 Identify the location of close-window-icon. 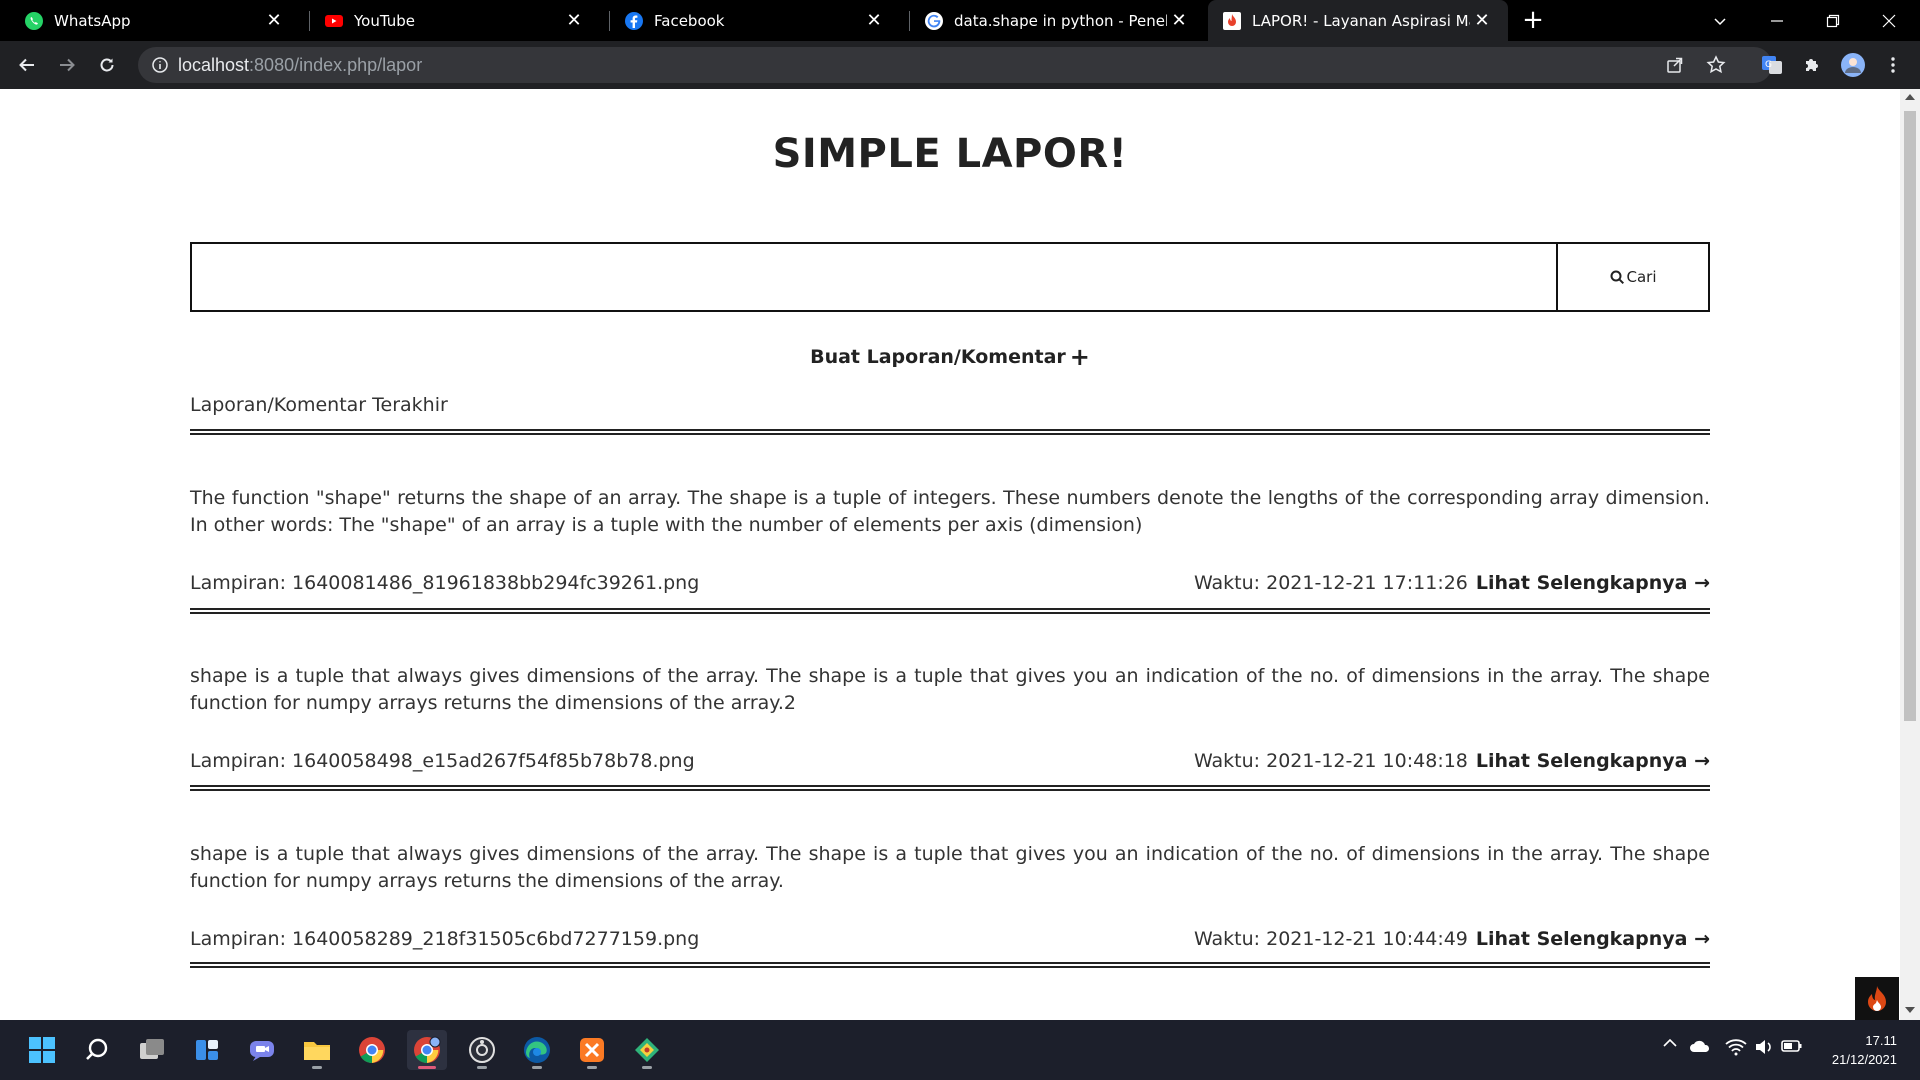
(1889, 20).